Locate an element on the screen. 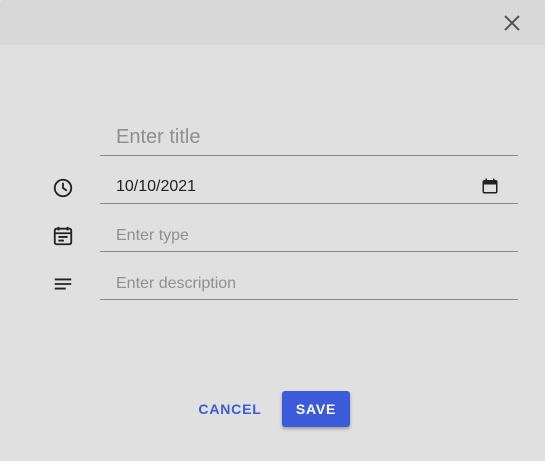 The image size is (545, 461). description-input is located at coordinates (309, 283).